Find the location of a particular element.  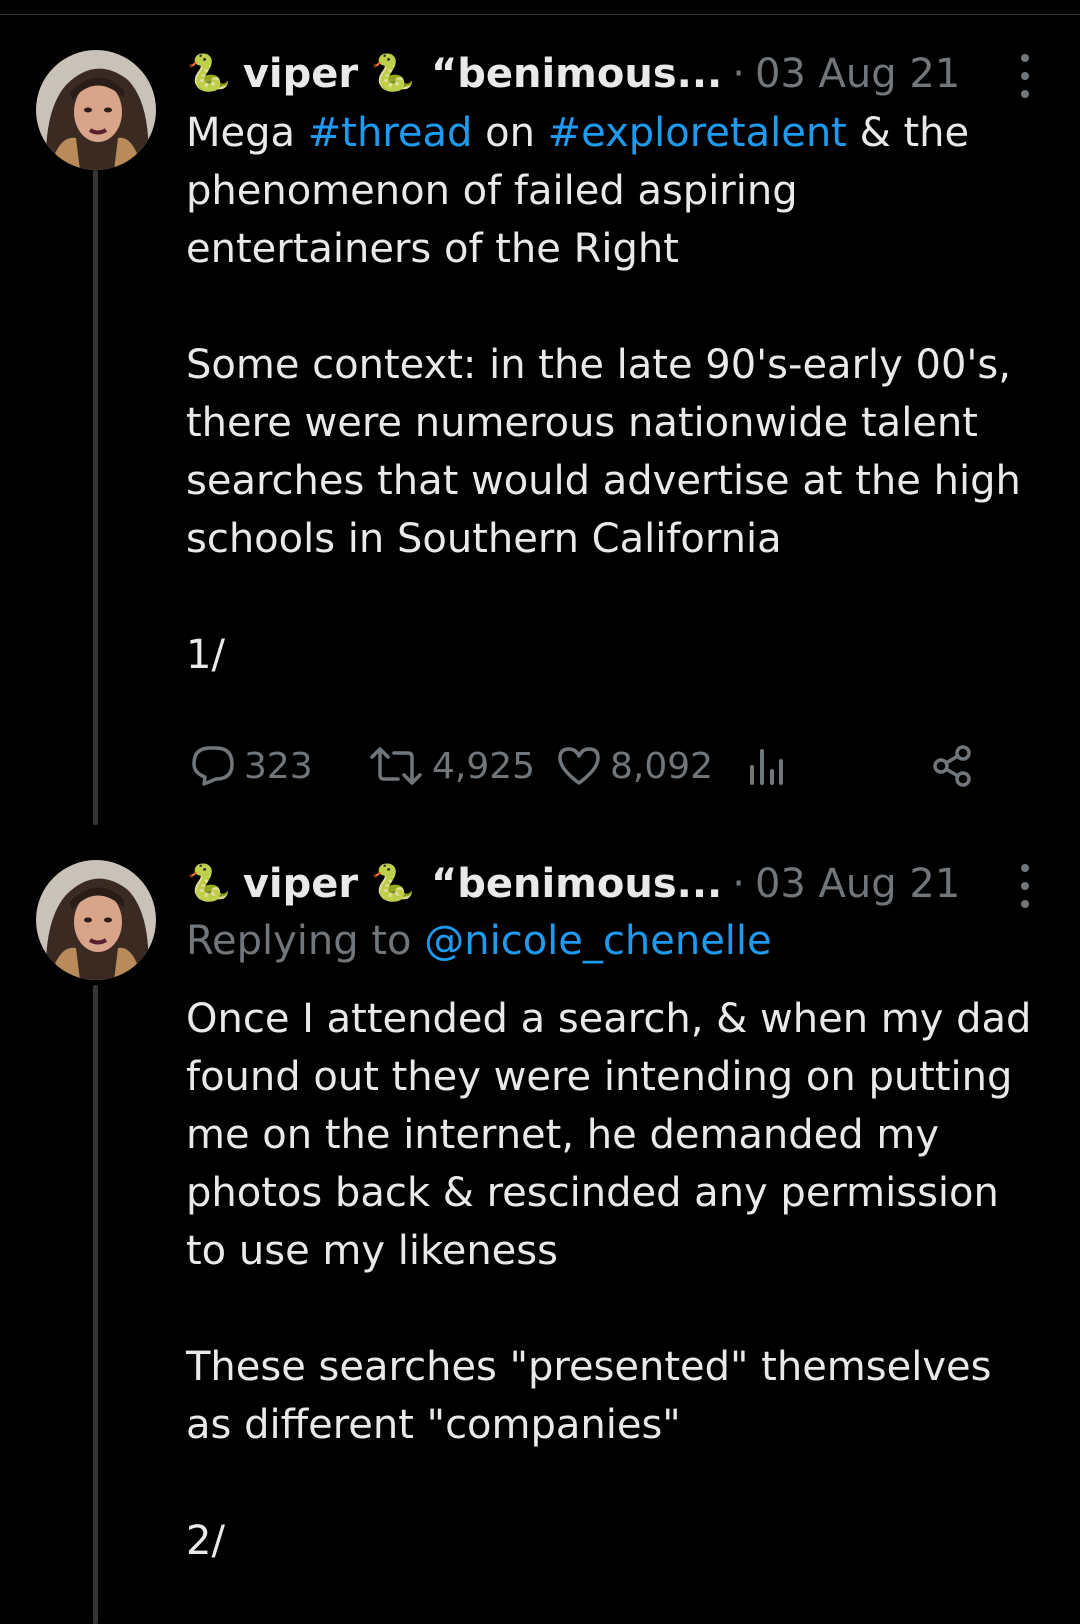

analytics-icon is located at coordinates (766, 767).